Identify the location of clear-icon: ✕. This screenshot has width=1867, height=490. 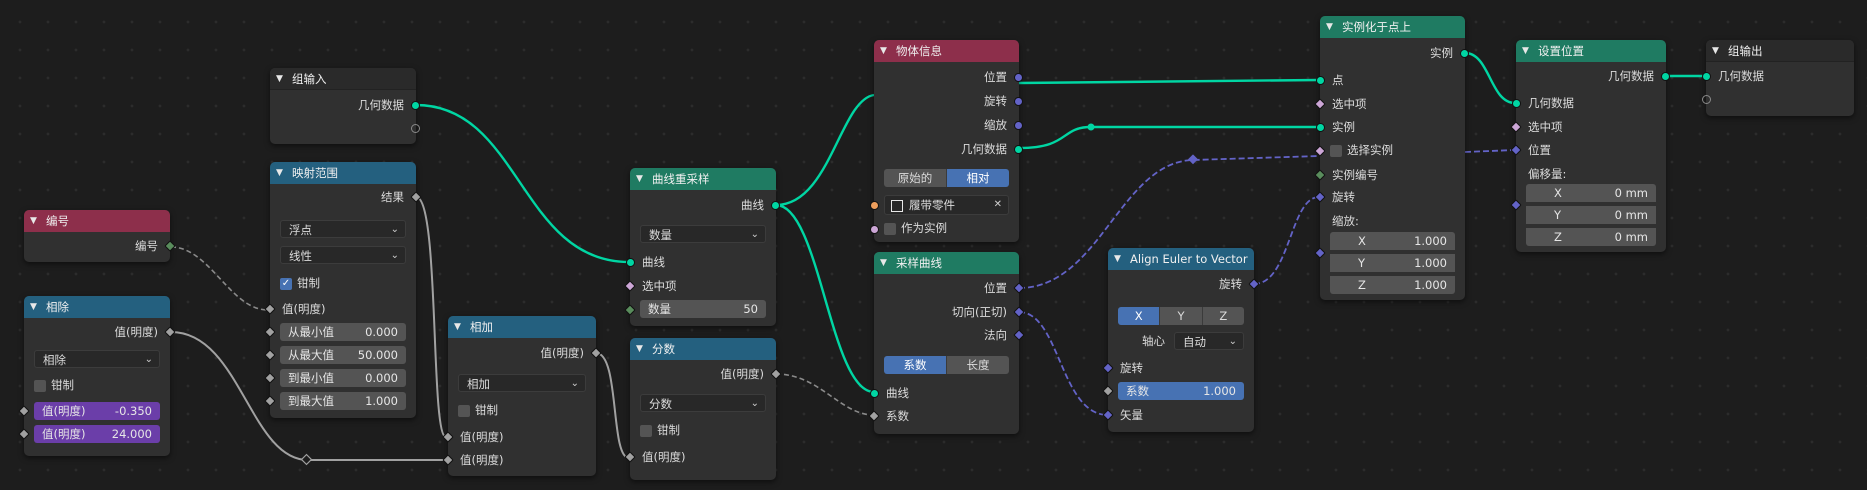
(998, 205).